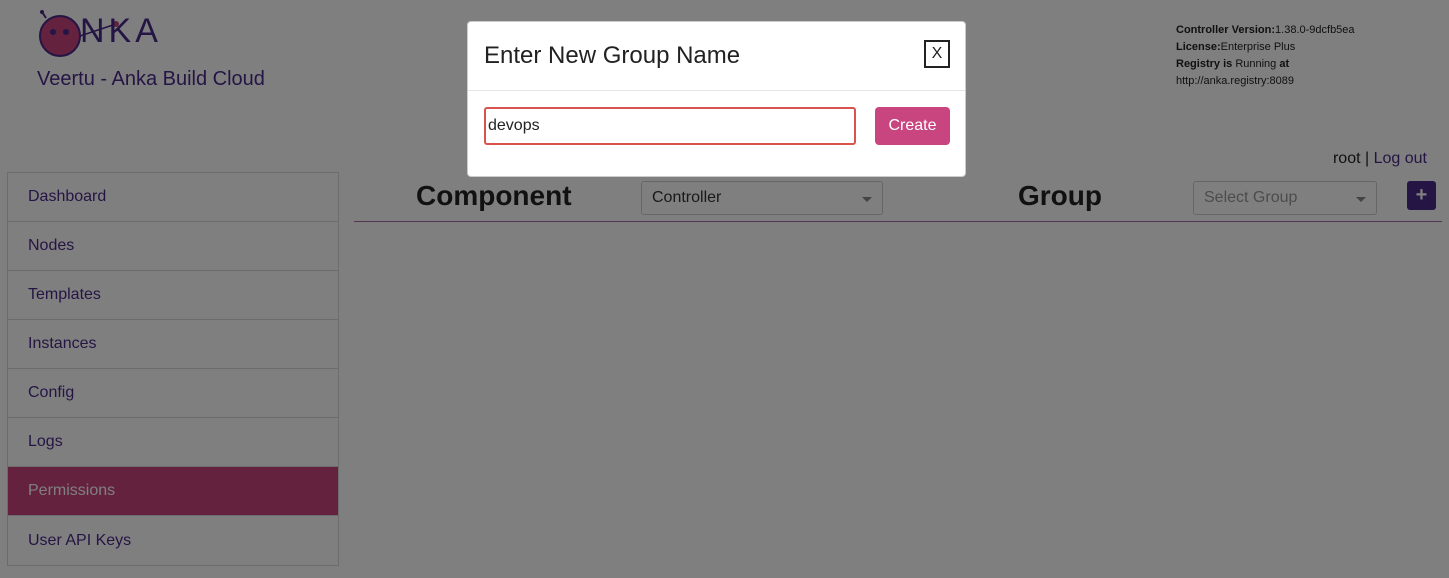 The height and width of the screenshot is (578, 1449). What do you see at coordinates (670, 126) in the screenshot?
I see `group-name-input` at bounding box center [670, 126].